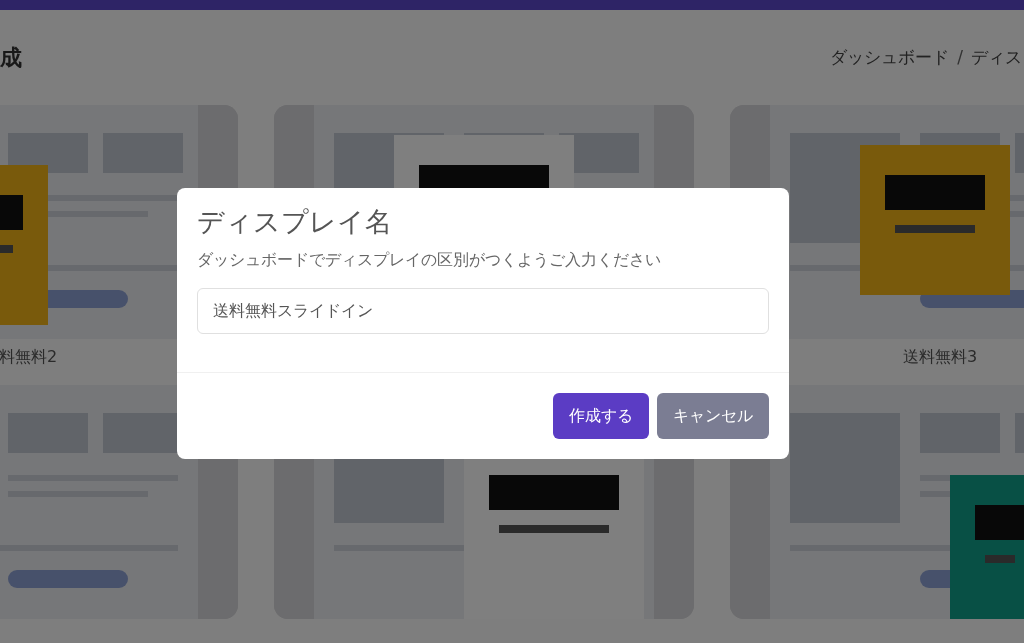 Image resolution: width=1024 pixels, height=643 pixels. Describe the element at coordinates (890, 57) in the screenshot. I see `breadcrumb-link: ダッシュボード` at that location.